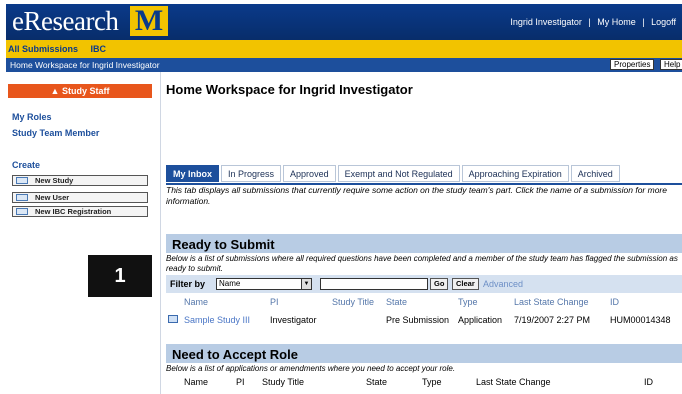 This screenshot has height=394, width=682. I want to click on tab-approved: Approved, so click(309, 173).